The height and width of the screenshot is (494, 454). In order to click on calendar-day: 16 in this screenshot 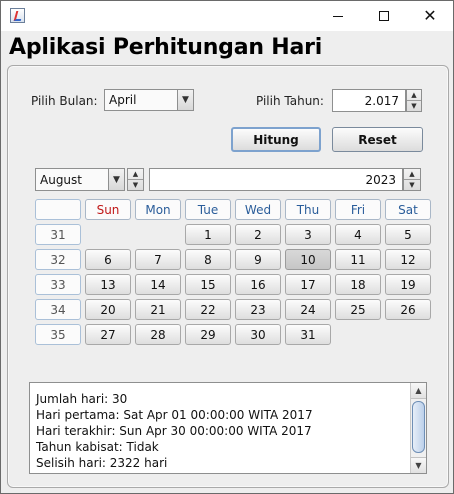, I will do `click(258, 284)`.